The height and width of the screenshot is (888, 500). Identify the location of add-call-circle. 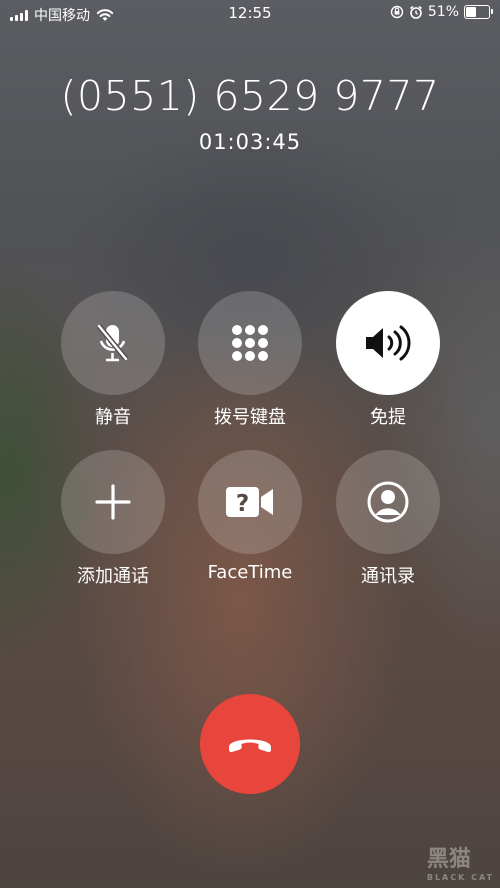
(113, 502).